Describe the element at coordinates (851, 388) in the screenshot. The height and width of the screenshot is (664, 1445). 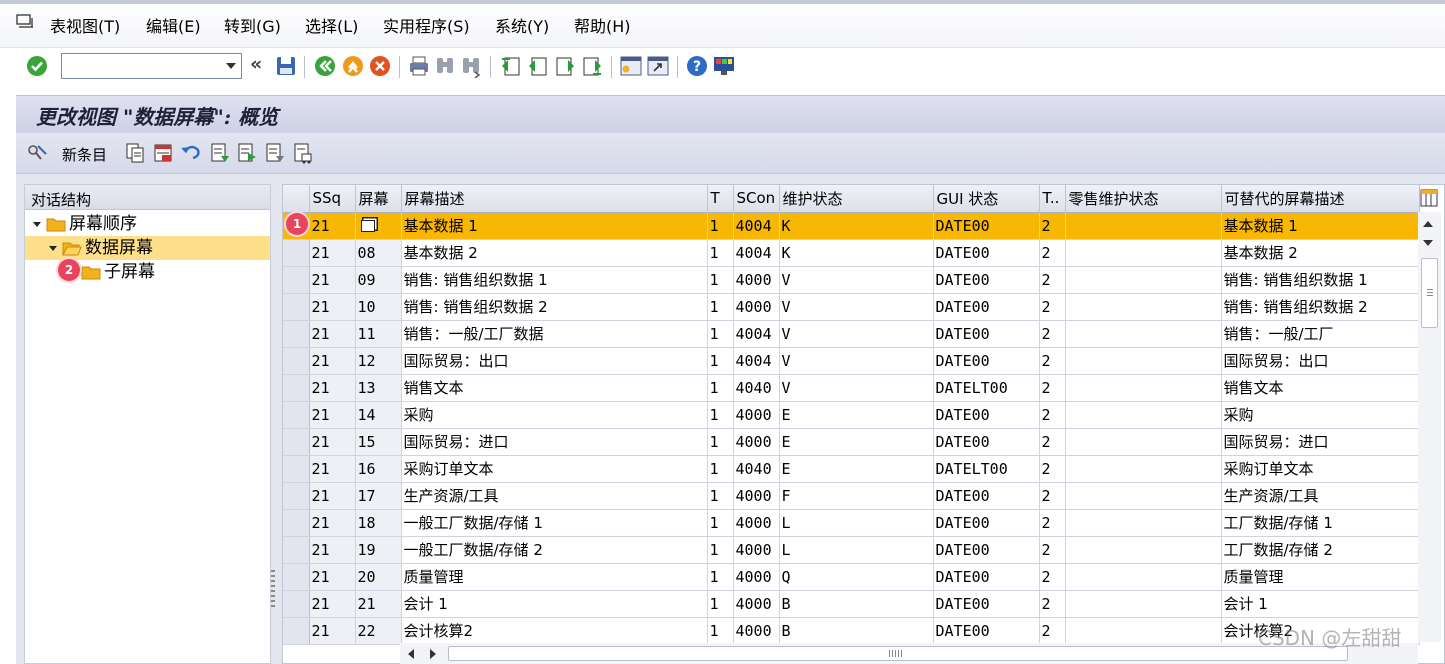
I see `table-row: 21 13 销售文本 1 4040 V DATELT00 2 销售文本` at that location.